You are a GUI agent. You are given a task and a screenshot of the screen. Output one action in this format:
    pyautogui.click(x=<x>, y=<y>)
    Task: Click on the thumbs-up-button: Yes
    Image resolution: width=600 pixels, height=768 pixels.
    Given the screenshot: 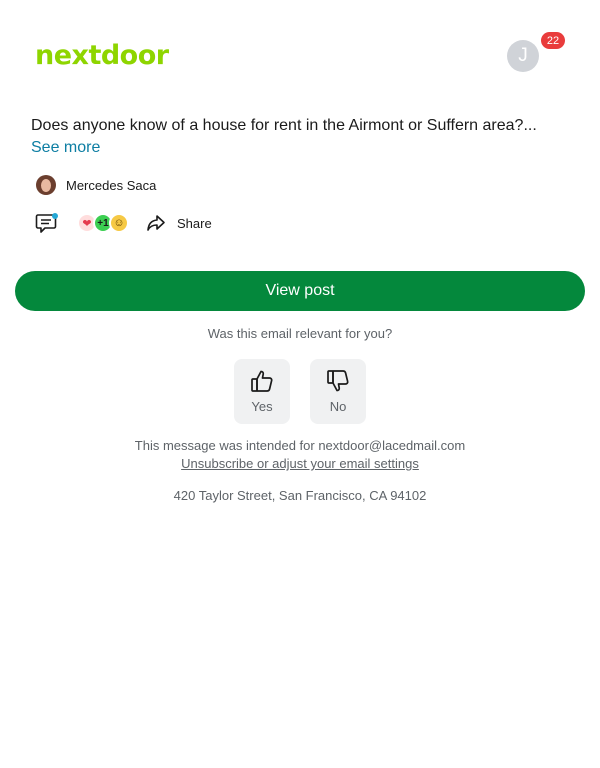 What is the action you would take?
    pyautogui.click(x=262, y=391)
    